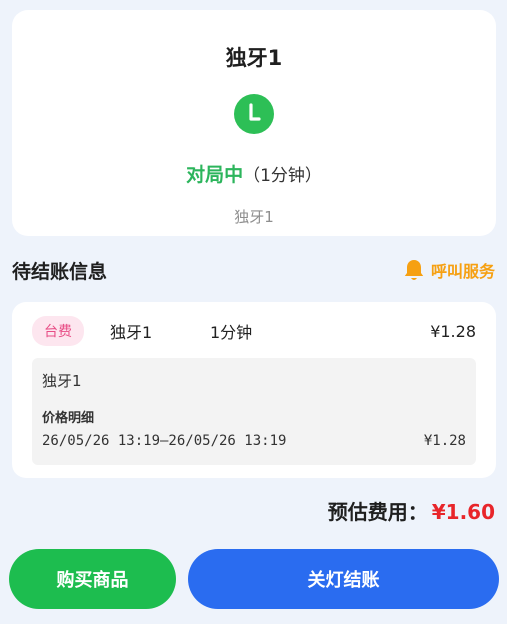 The image size is (507, 624). Describe the element at coordinates (453, 331) in the screenshot. I see `bill-amount: ¥1.28` at that location.